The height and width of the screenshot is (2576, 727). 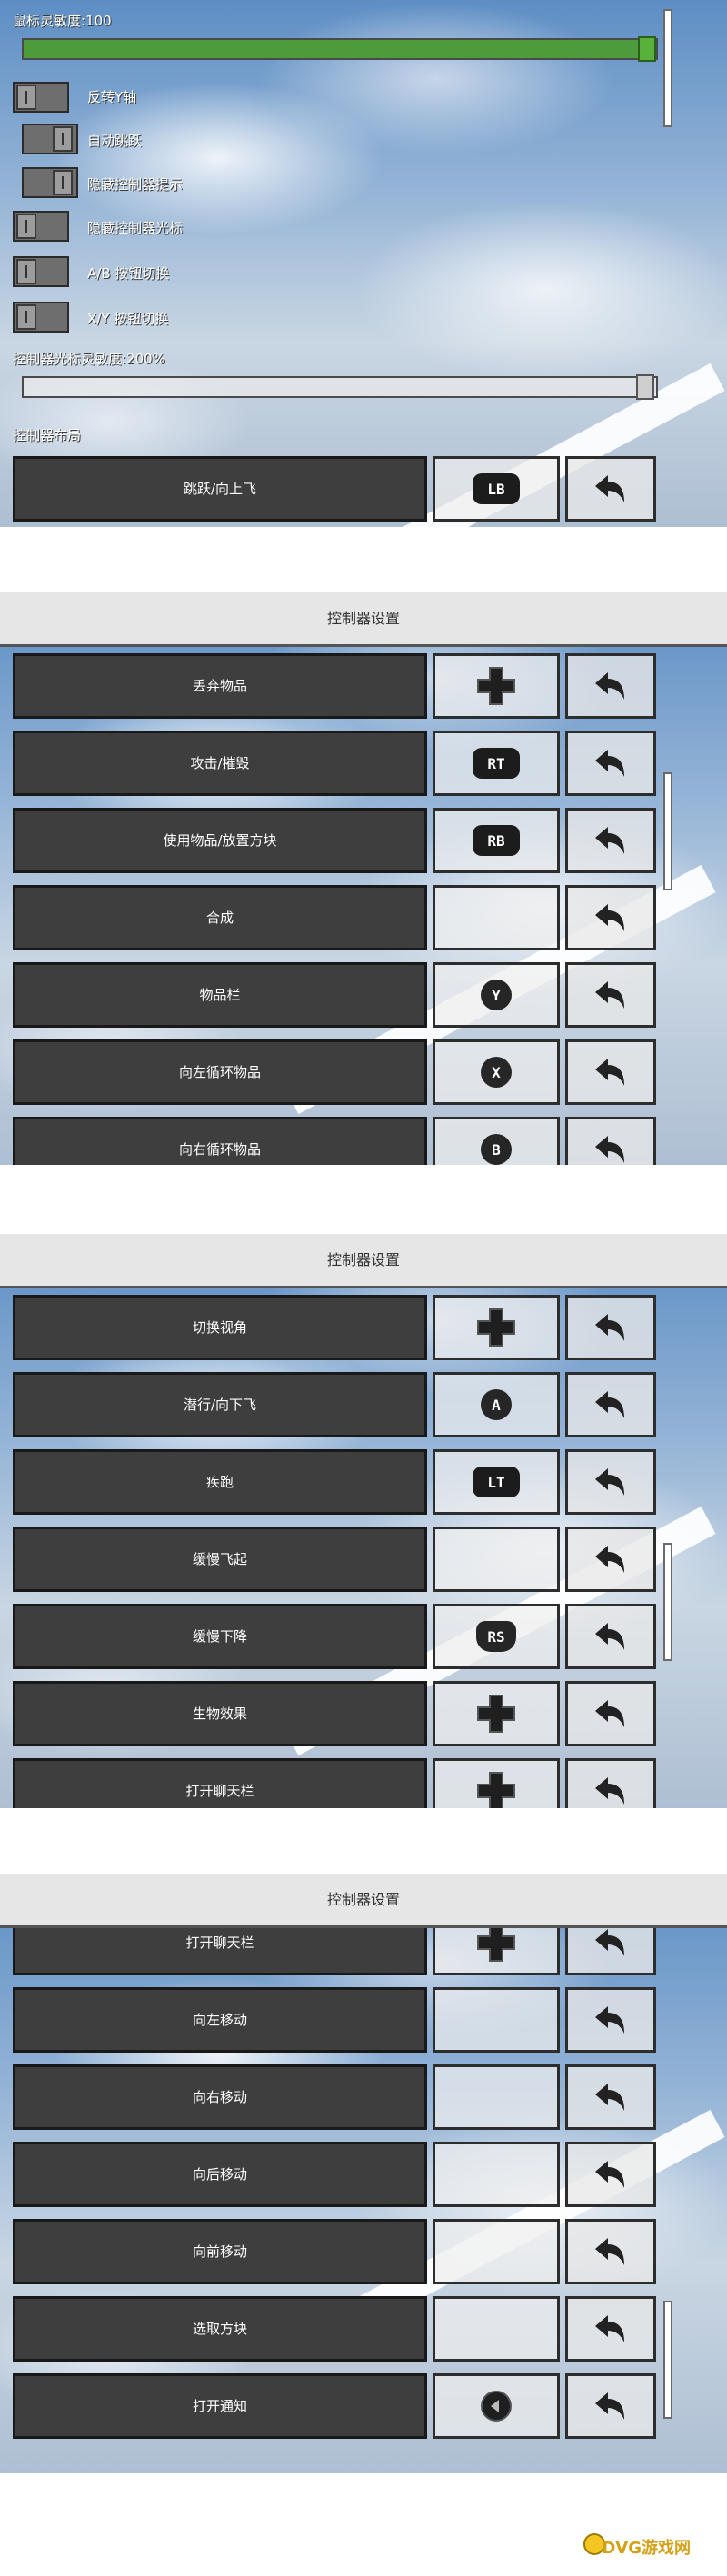 What do you see at coordinates (50, 139) in the screenshot?
I see `toggle-auto-jump` at bounding box center [50, 139].